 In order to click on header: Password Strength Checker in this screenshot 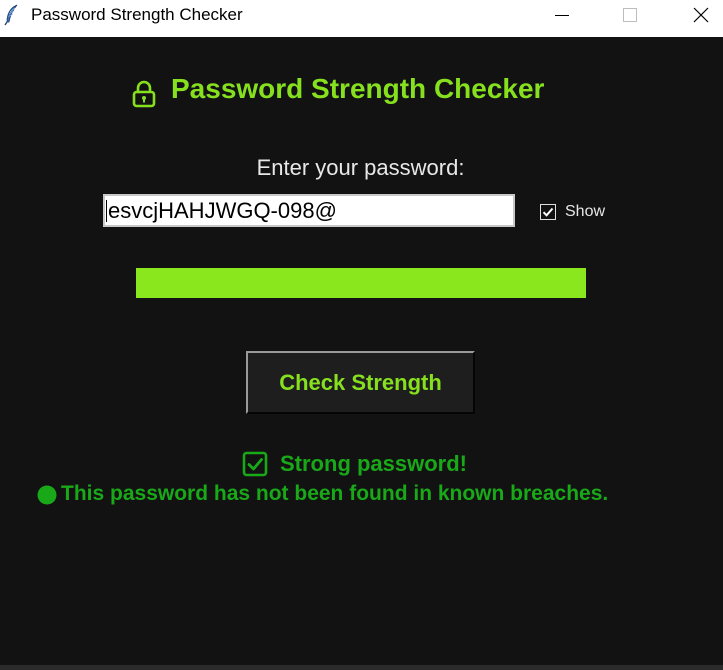, I will do `click(361, 90)`.